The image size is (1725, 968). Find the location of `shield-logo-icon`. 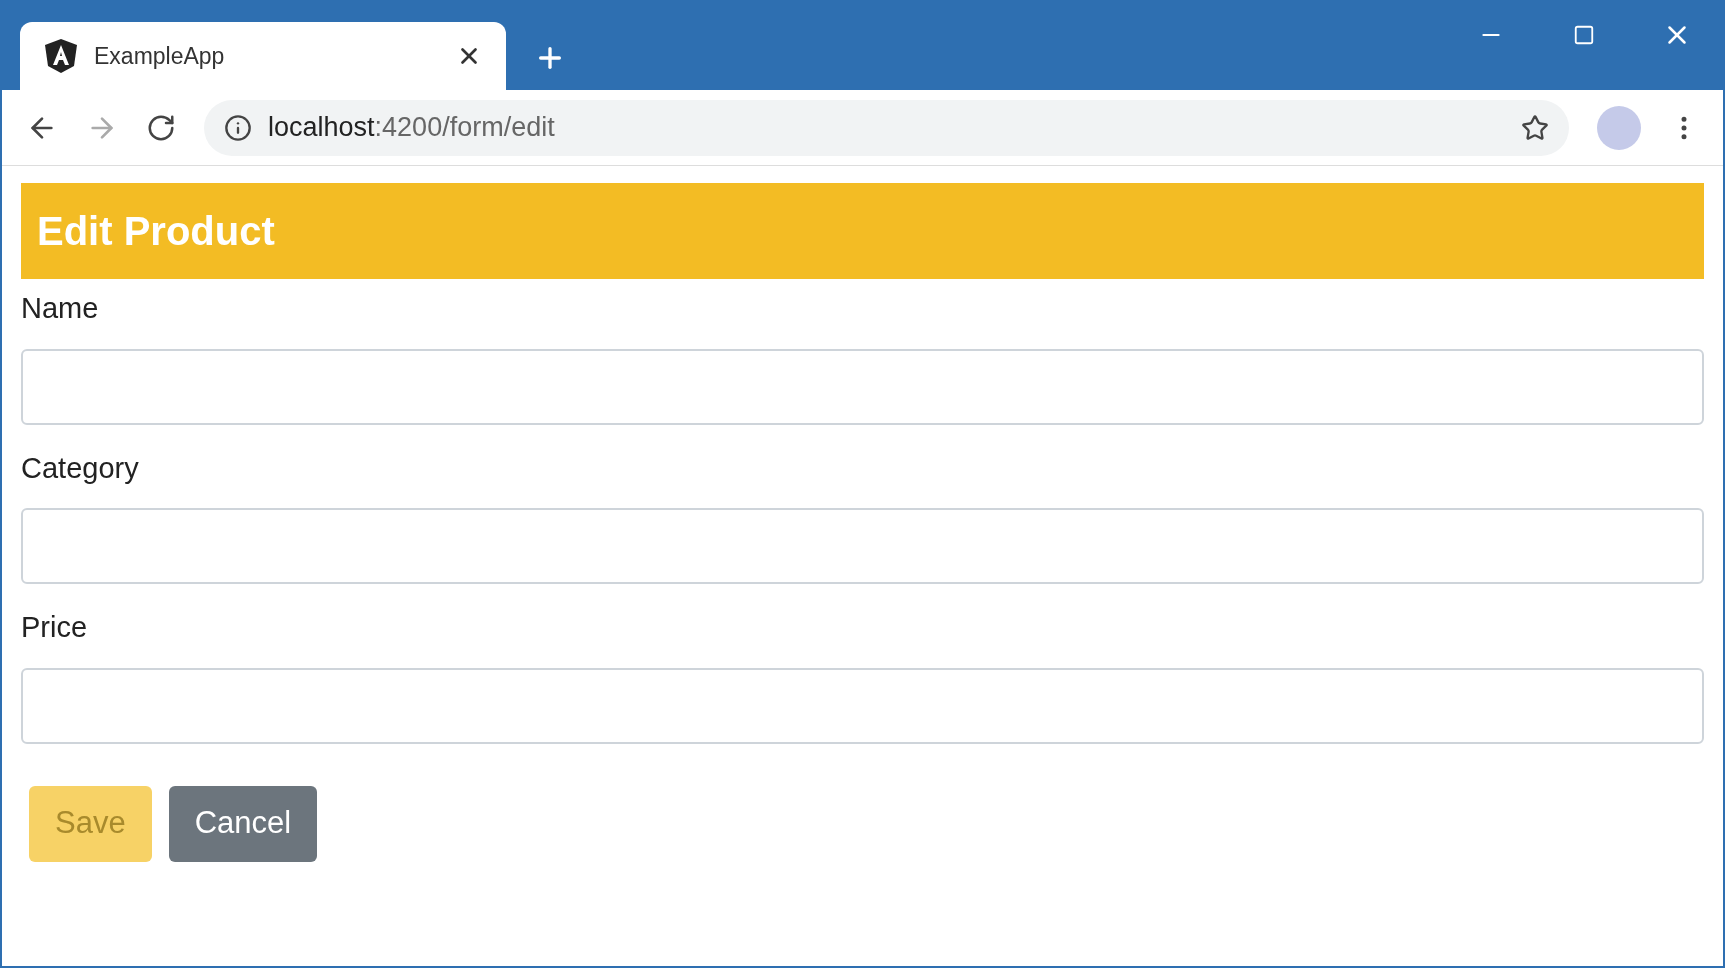

shield-logo-icon is located at coordinates (61, 56).